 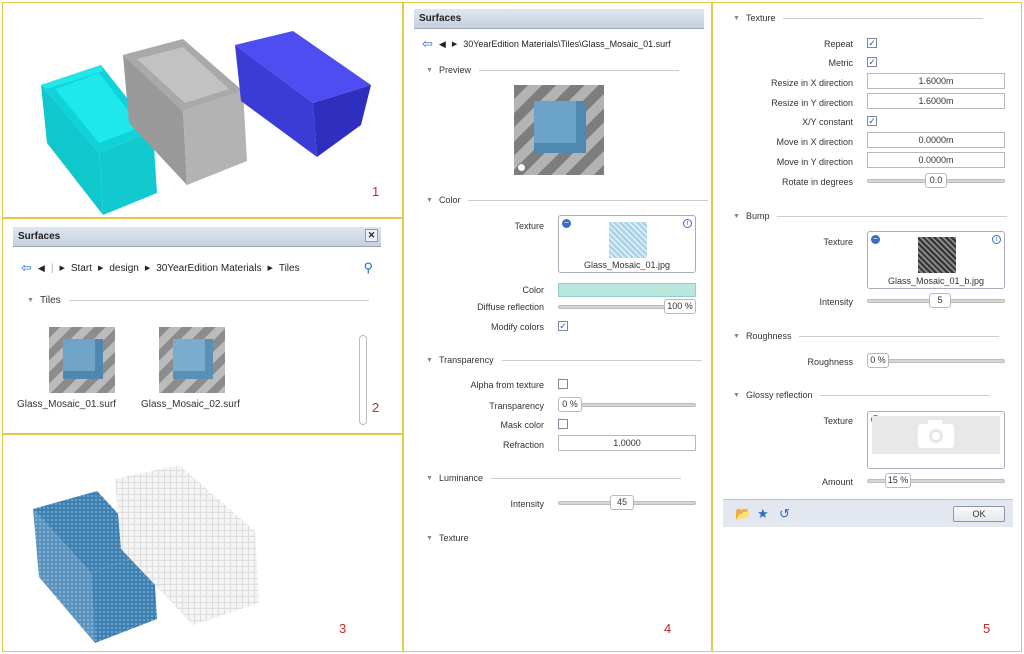 What do you see at coordinates (757, 216) in the screenshot?
I see `section-title: Bump` at bounding box center [757, 216].